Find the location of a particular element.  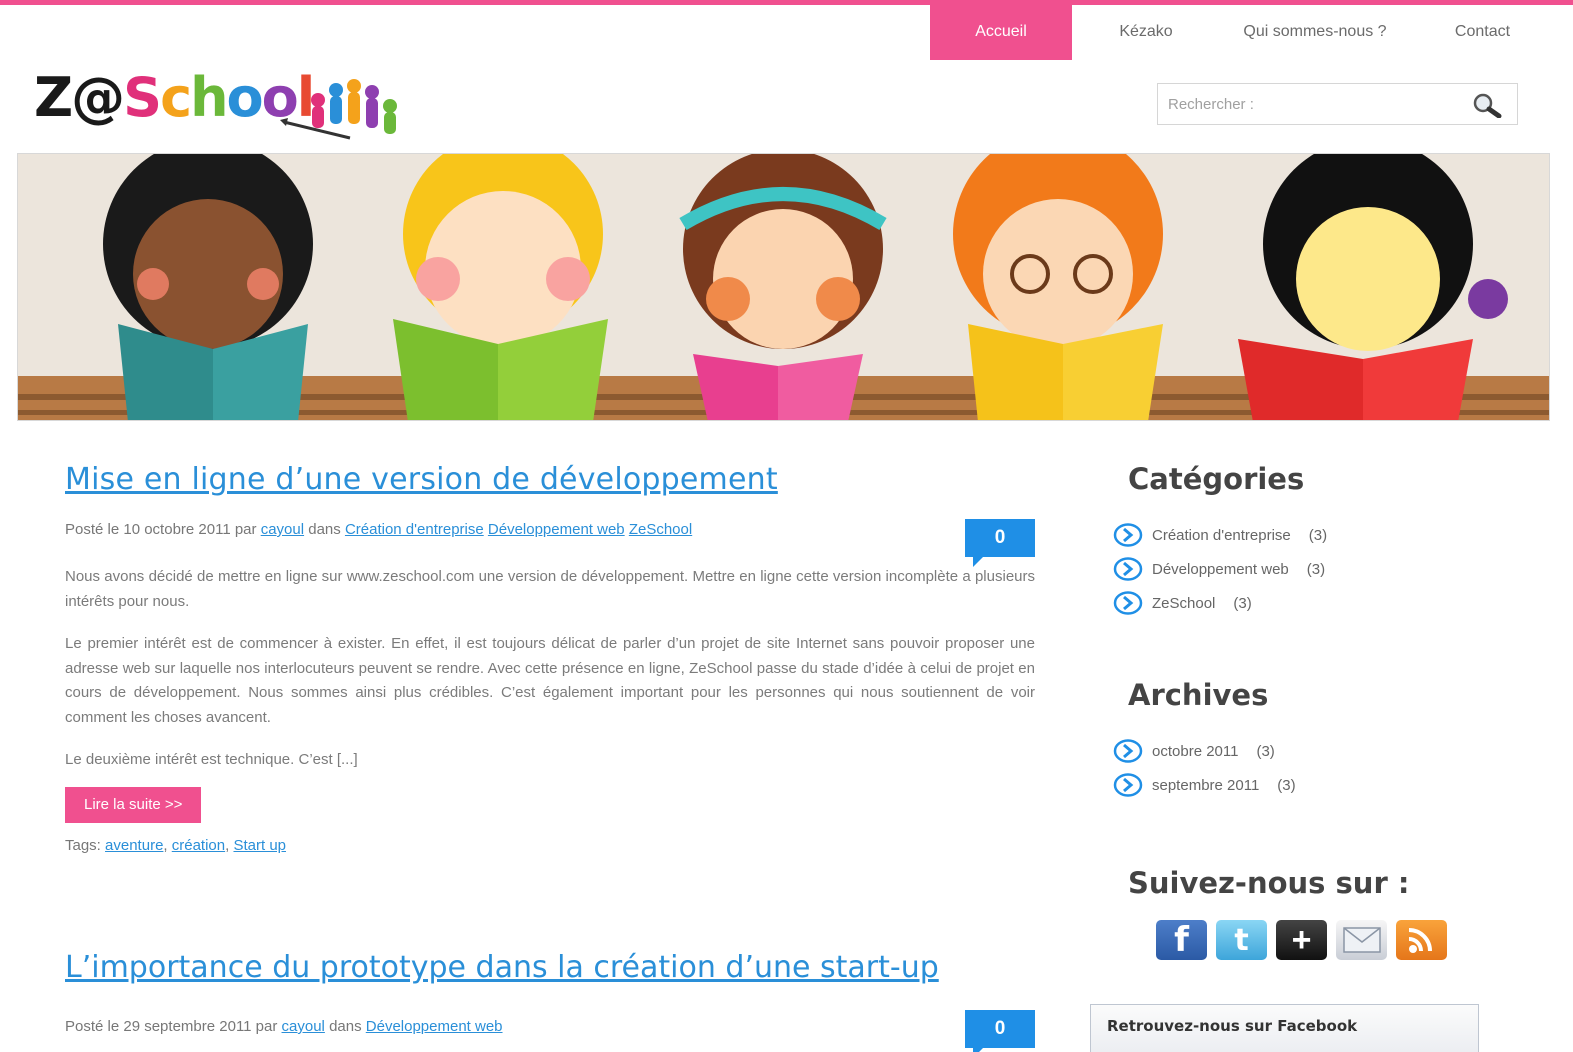

site-logo: Z@School is located at coordinates (224, 106).